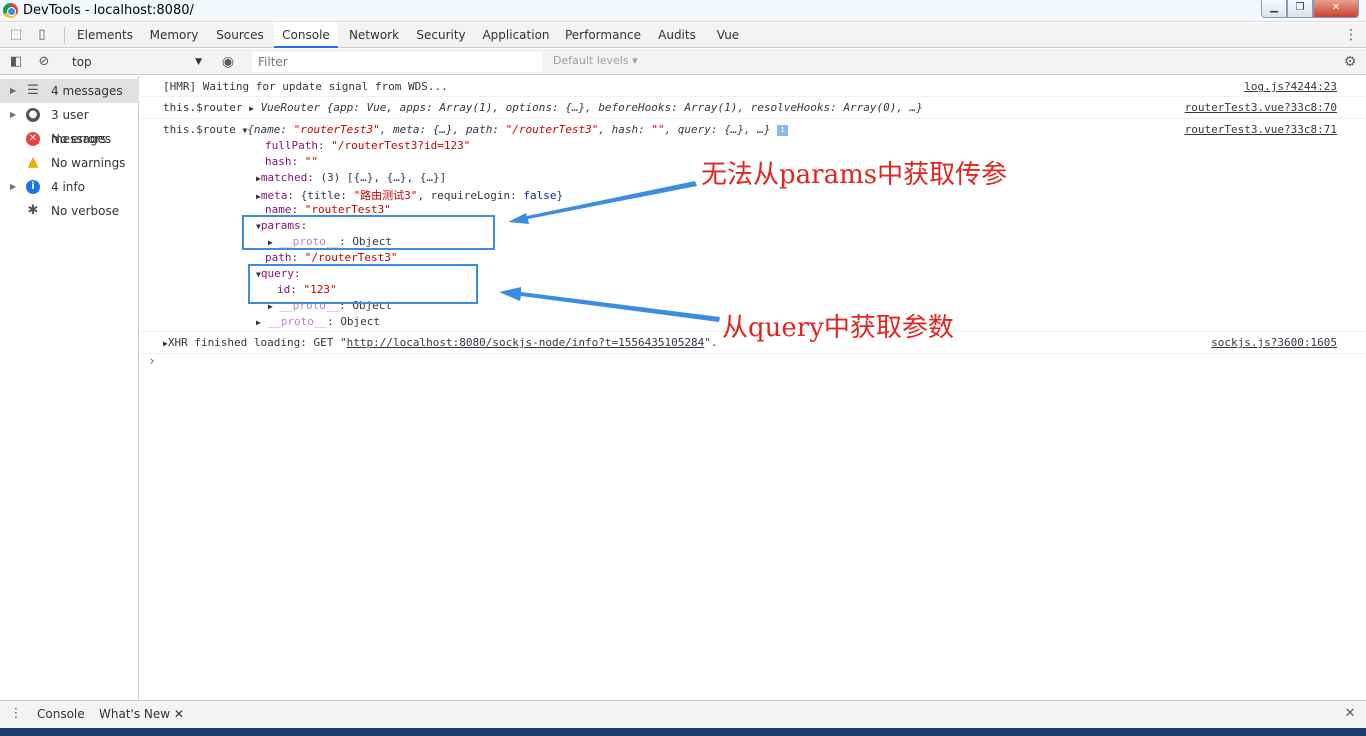 Image resolution: width=1366 pixels, height=736 pixels. I want to click on close-drawer-icon: ✕, so click(1350, 714).